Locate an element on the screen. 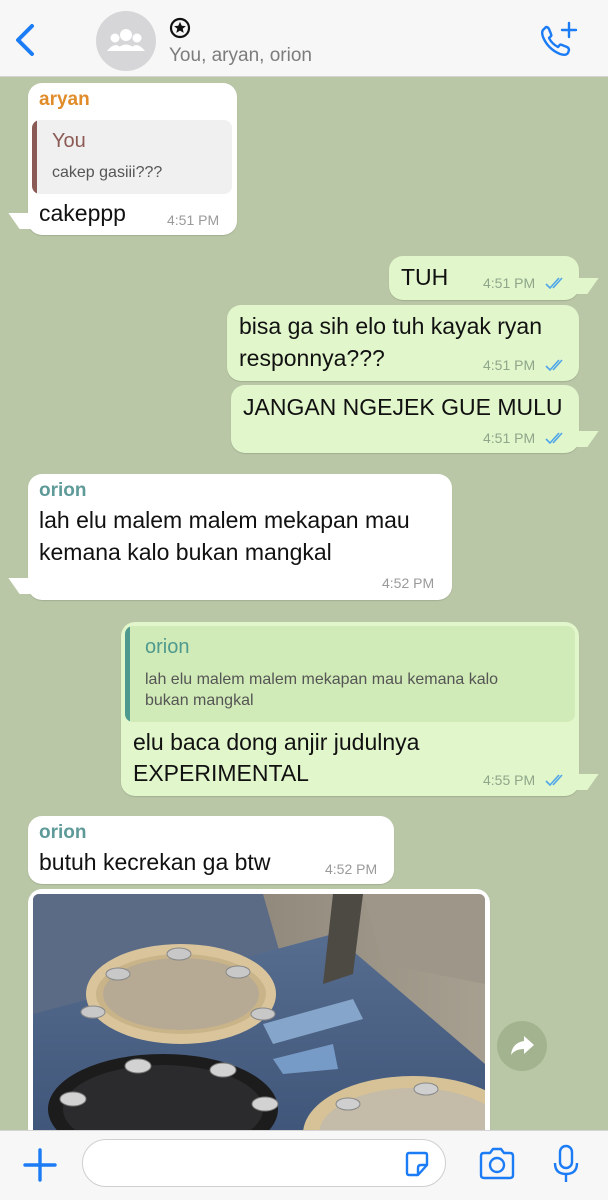  attach-plus-icon is located at coordinates (40, 1165).